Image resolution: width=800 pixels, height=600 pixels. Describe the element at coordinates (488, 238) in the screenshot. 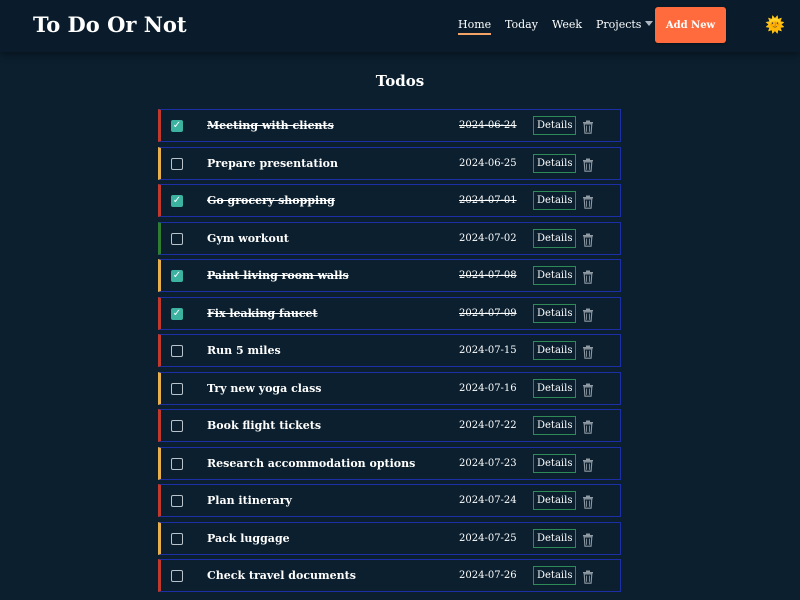

I see `todo-due-date: 2024-07-02` at that location.